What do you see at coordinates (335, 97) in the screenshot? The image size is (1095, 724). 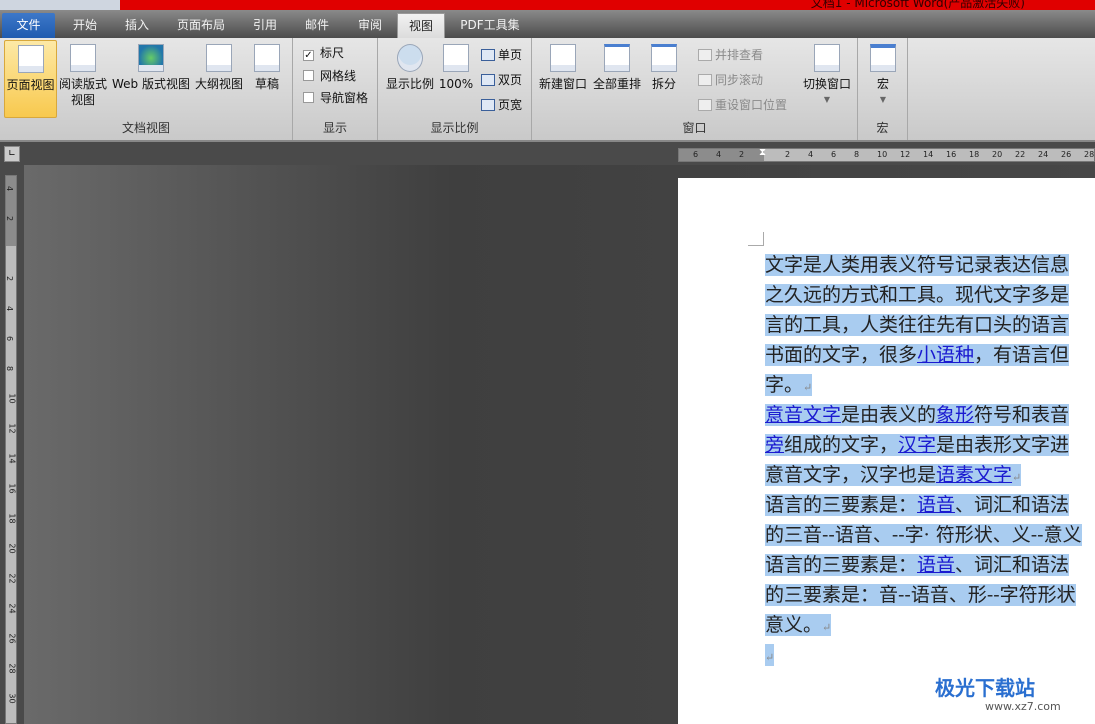 I see `navigation-pane-checkbox: 导航窗格` at bounding box center [335, 97].